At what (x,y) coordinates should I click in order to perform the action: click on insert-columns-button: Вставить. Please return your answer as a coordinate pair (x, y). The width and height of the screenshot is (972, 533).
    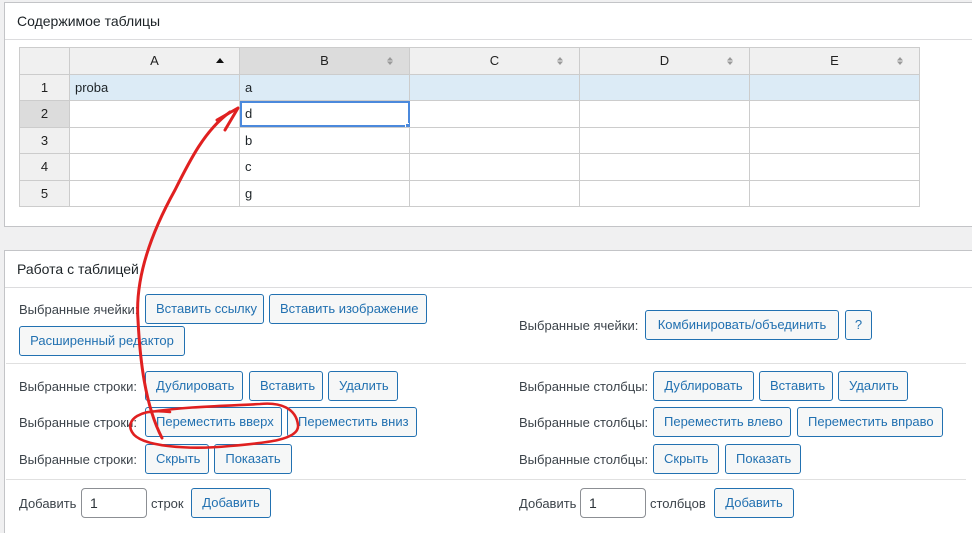
    Looking at the image, I should click on (796, 386).